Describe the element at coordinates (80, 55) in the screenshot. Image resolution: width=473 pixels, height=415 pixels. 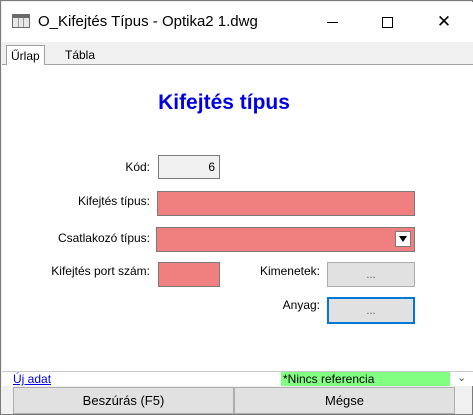
I see `tab-tabla: Tábla` at that location.